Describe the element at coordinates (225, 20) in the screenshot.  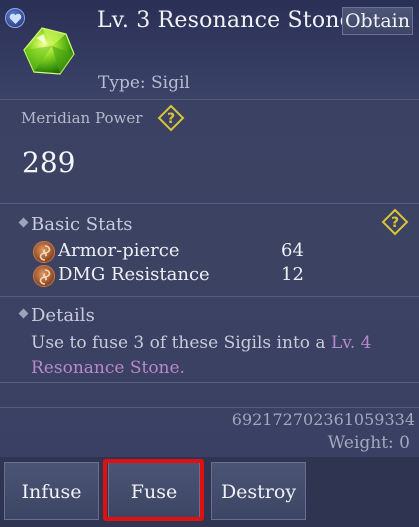
I see `item-title: Lv. 3 Resonance Stone` at that location.